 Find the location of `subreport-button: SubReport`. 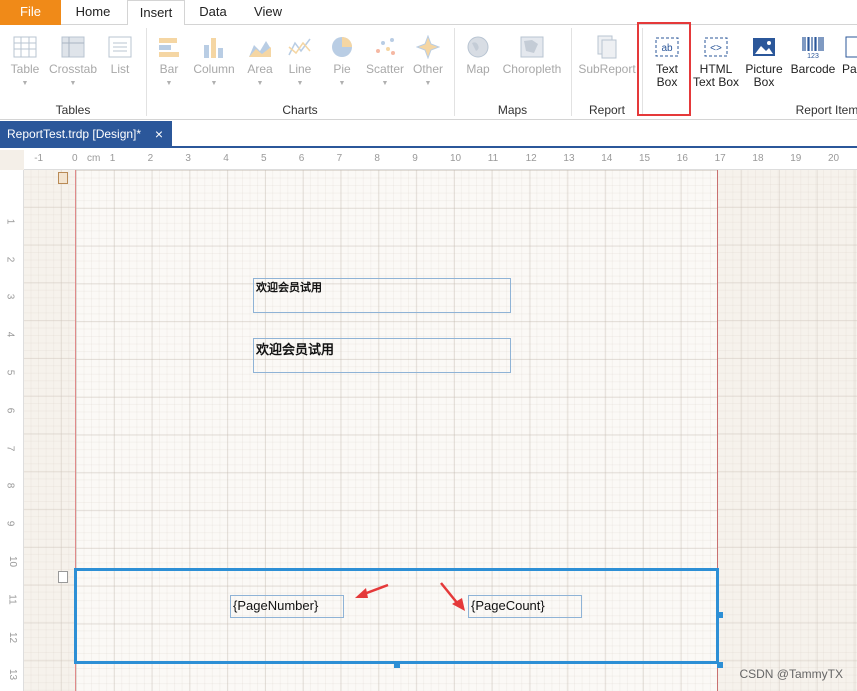

subreport-button: SubReport is located at coordinates (607, 52).